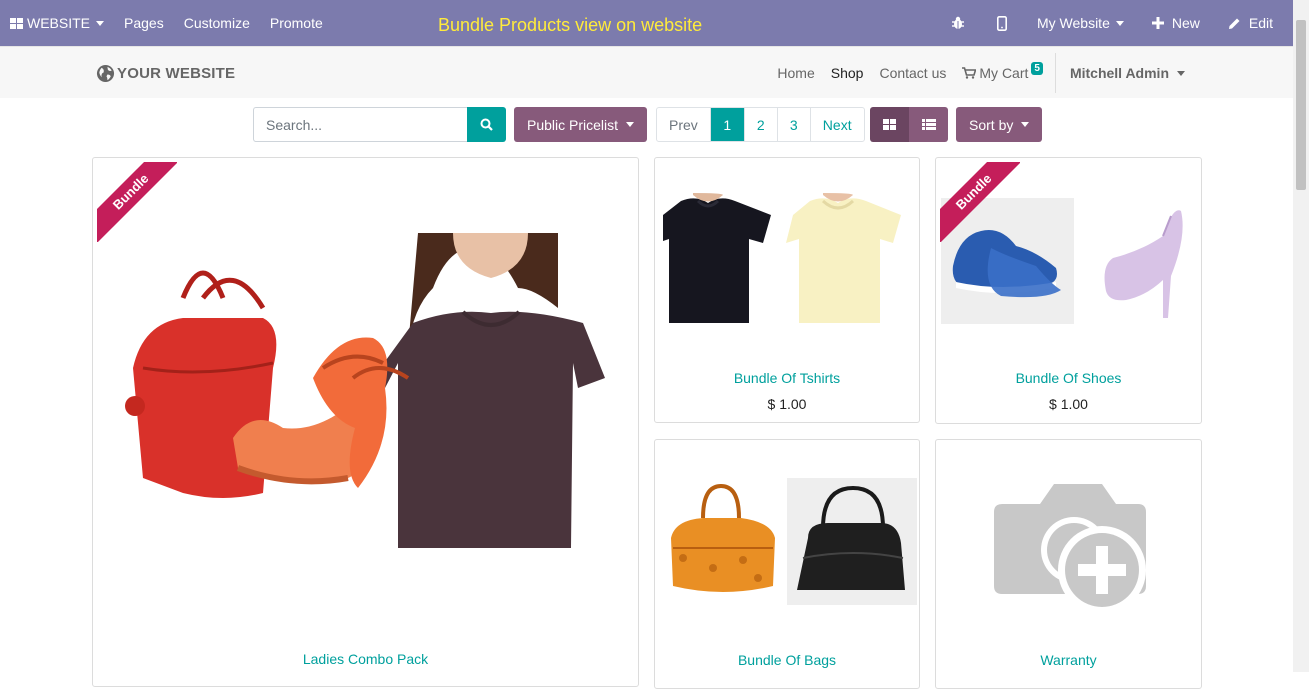 The image size is (1309, 689). What do you see at coordinates (794, 124) in the screenshot?
I see `pager-page-3: 3` at bounding box center [794, 124].